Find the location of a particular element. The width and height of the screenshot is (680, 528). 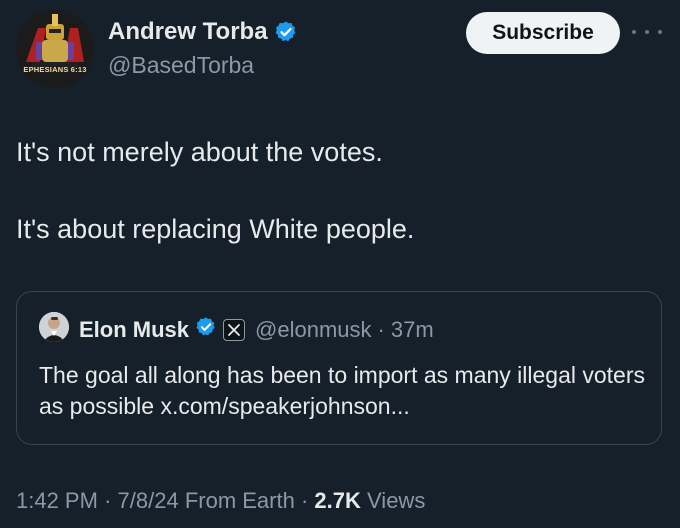

tweet-meta: 1:42 PM · 7/8/24 From Earth · 2.7K Views is located at coordinates (220, 501).